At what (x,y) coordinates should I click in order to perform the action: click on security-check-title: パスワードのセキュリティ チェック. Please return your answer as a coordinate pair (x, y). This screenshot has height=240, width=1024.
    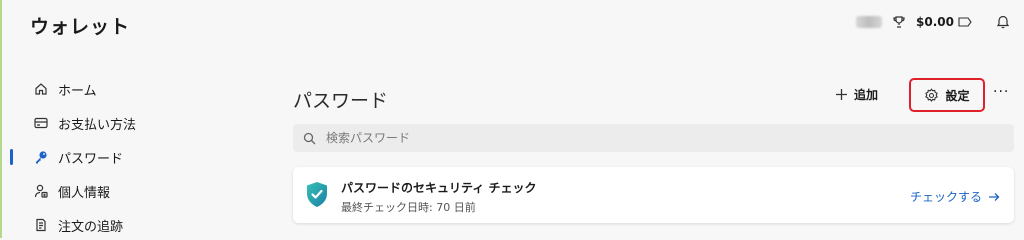
    Looking at the image, I should click on (439, 188).